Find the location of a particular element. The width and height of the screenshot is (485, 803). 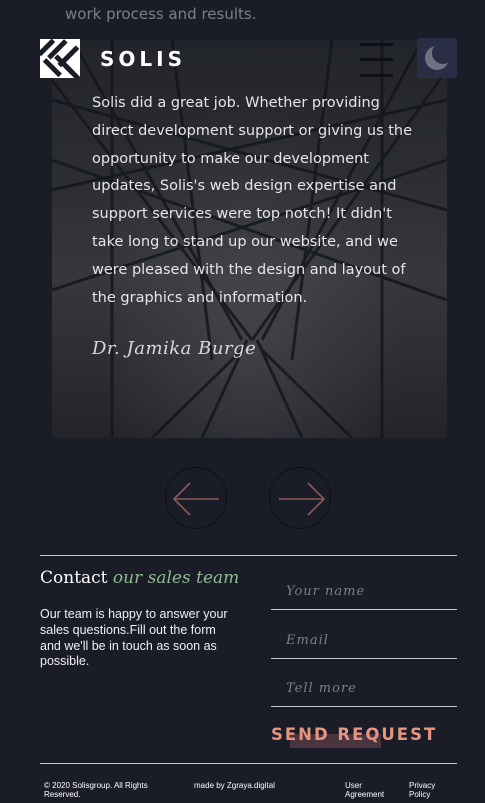

next-testimonial-button is located at coordinates (300, 498).